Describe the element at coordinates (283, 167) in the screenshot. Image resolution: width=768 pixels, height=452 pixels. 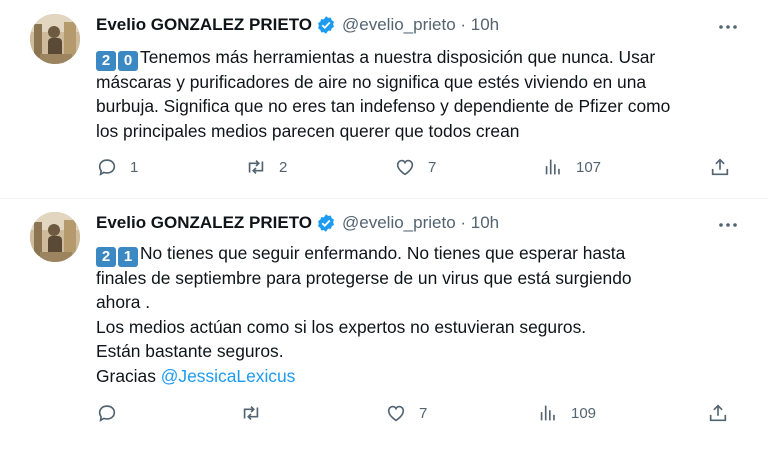
I see `retweet-count: 2` at that location.